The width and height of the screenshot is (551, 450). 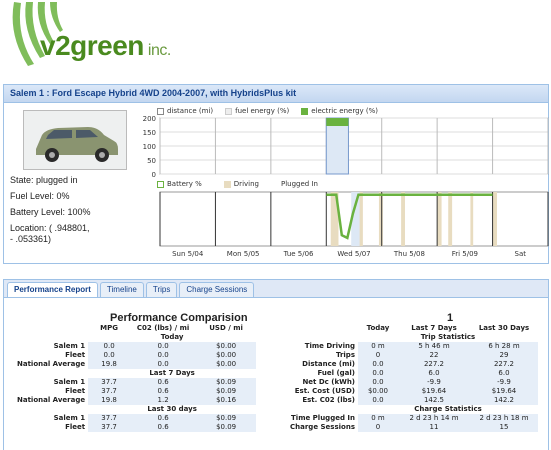 What do you see at coordinates (40, 196) in the screenshot?
I see `fuel-level-text: Fuel Level: 0%` at bounding box center [40, 196].